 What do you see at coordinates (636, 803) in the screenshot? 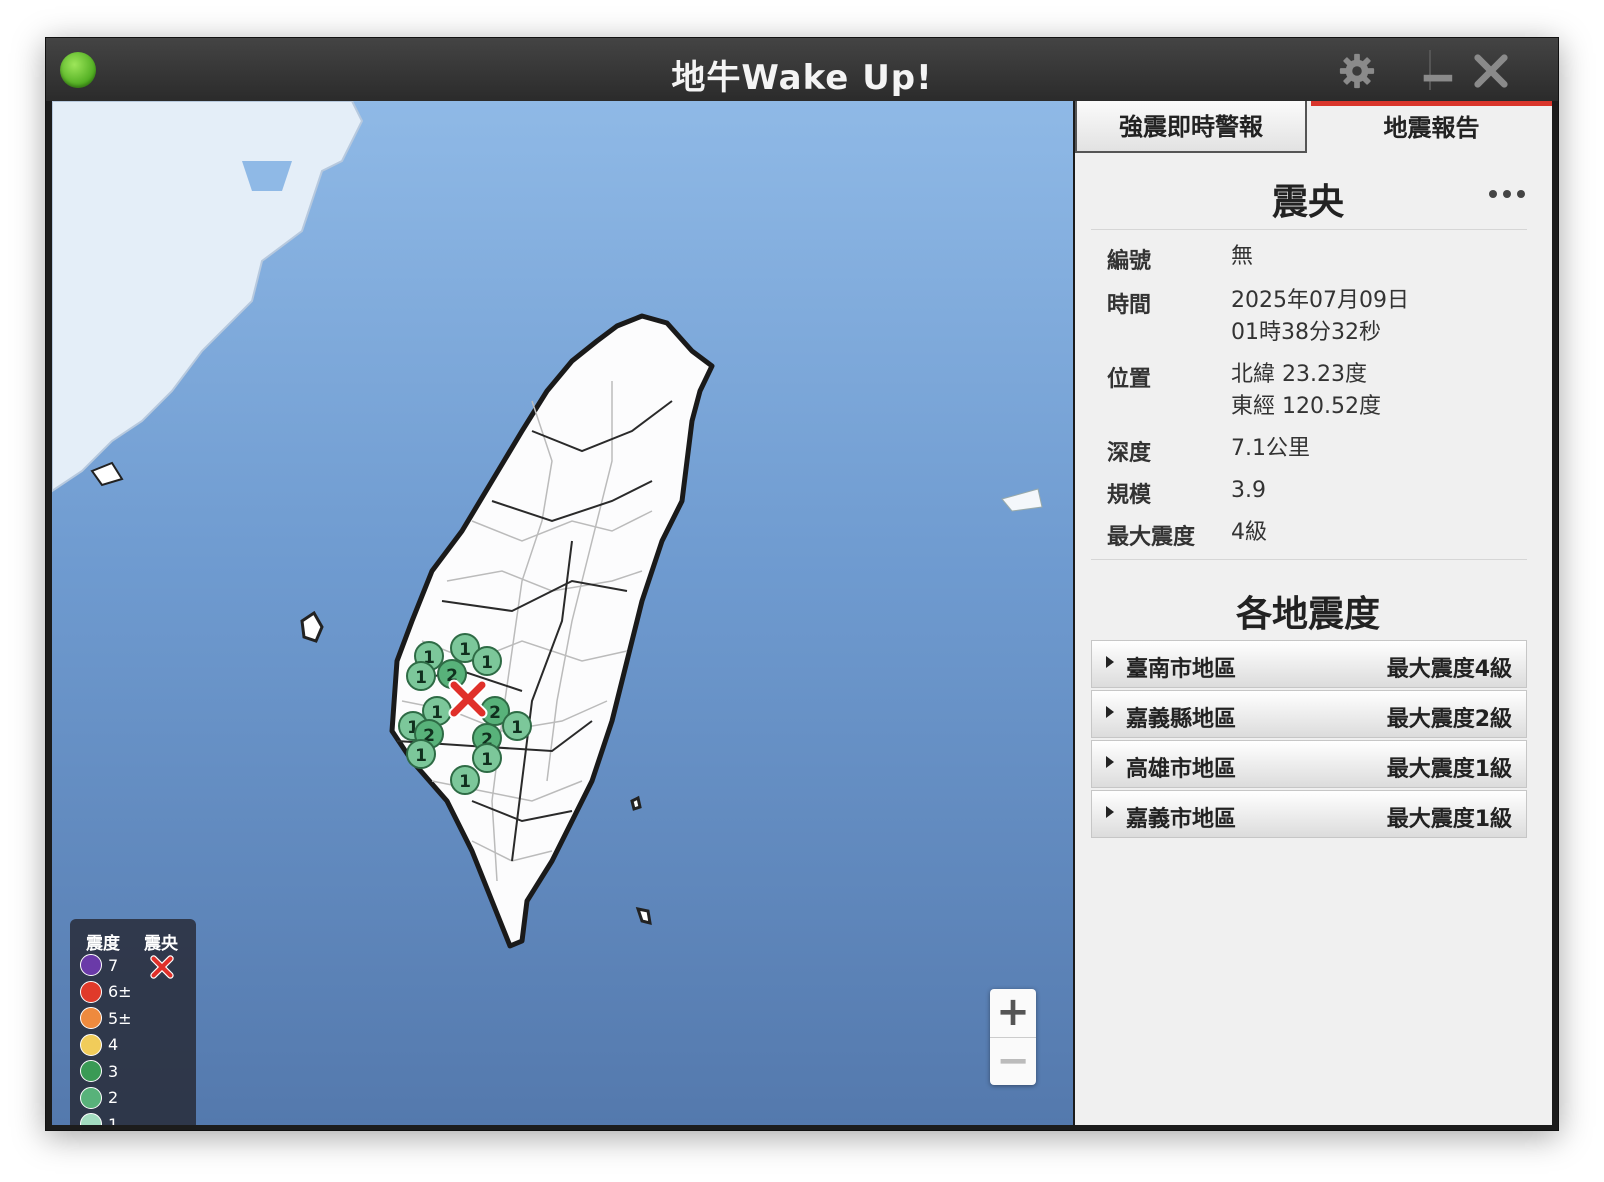
I see `green-island` at bounding box center [636, 803].